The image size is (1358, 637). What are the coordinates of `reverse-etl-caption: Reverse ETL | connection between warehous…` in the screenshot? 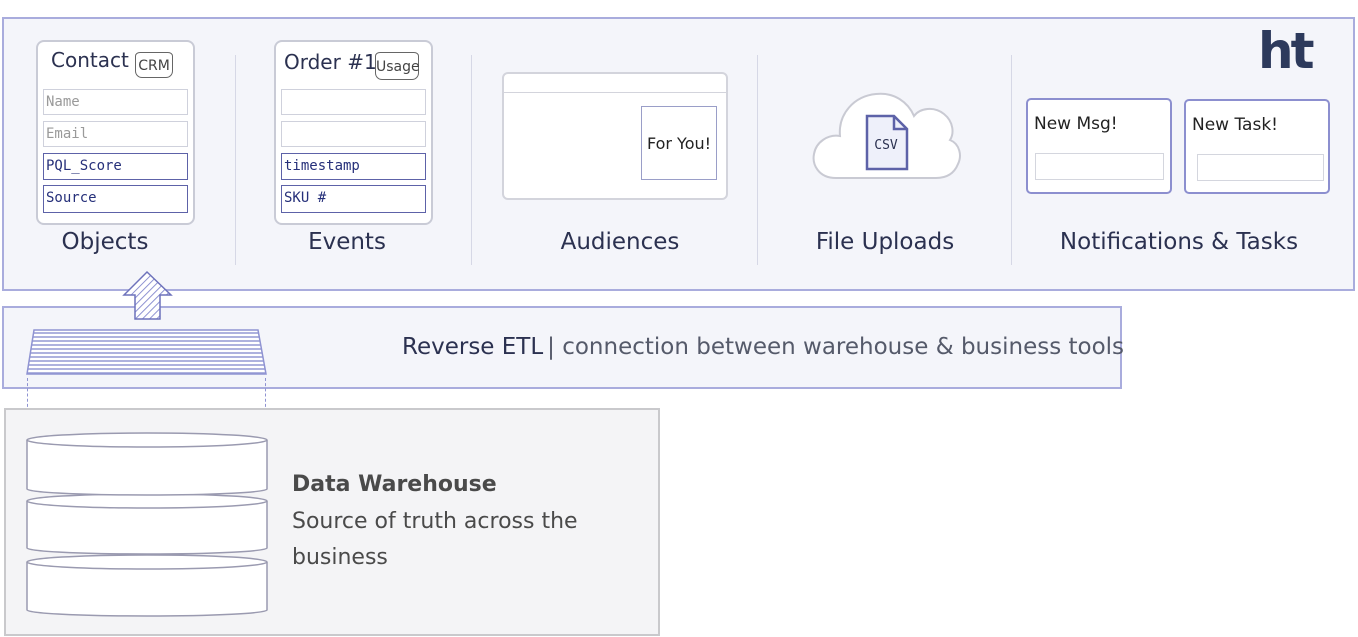 It's located at (763, 347).